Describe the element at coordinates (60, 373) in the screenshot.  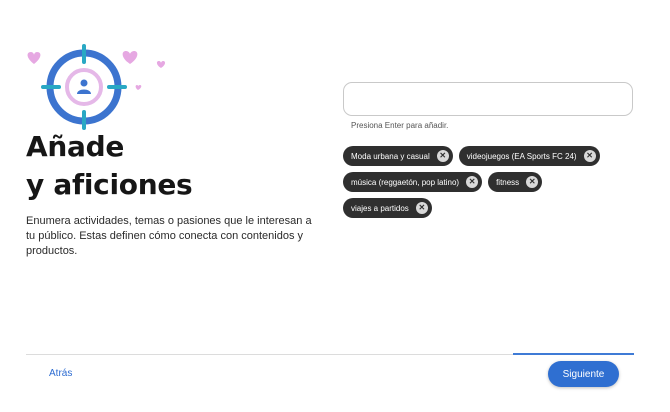
I see `back-button: Atrás` at that location.